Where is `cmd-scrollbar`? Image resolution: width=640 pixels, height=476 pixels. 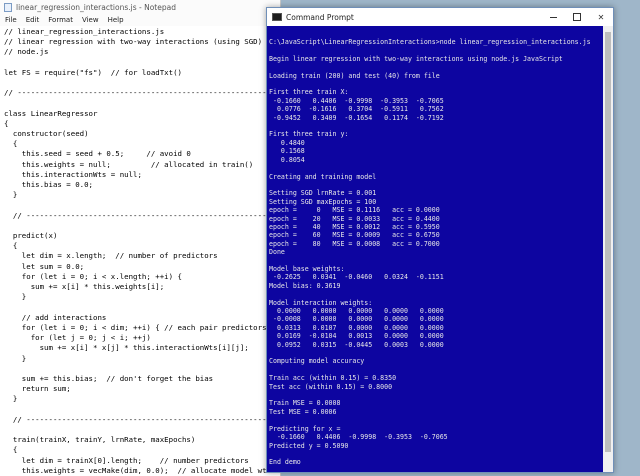
cmd-scrollbar is located at coordinates (608, 249).